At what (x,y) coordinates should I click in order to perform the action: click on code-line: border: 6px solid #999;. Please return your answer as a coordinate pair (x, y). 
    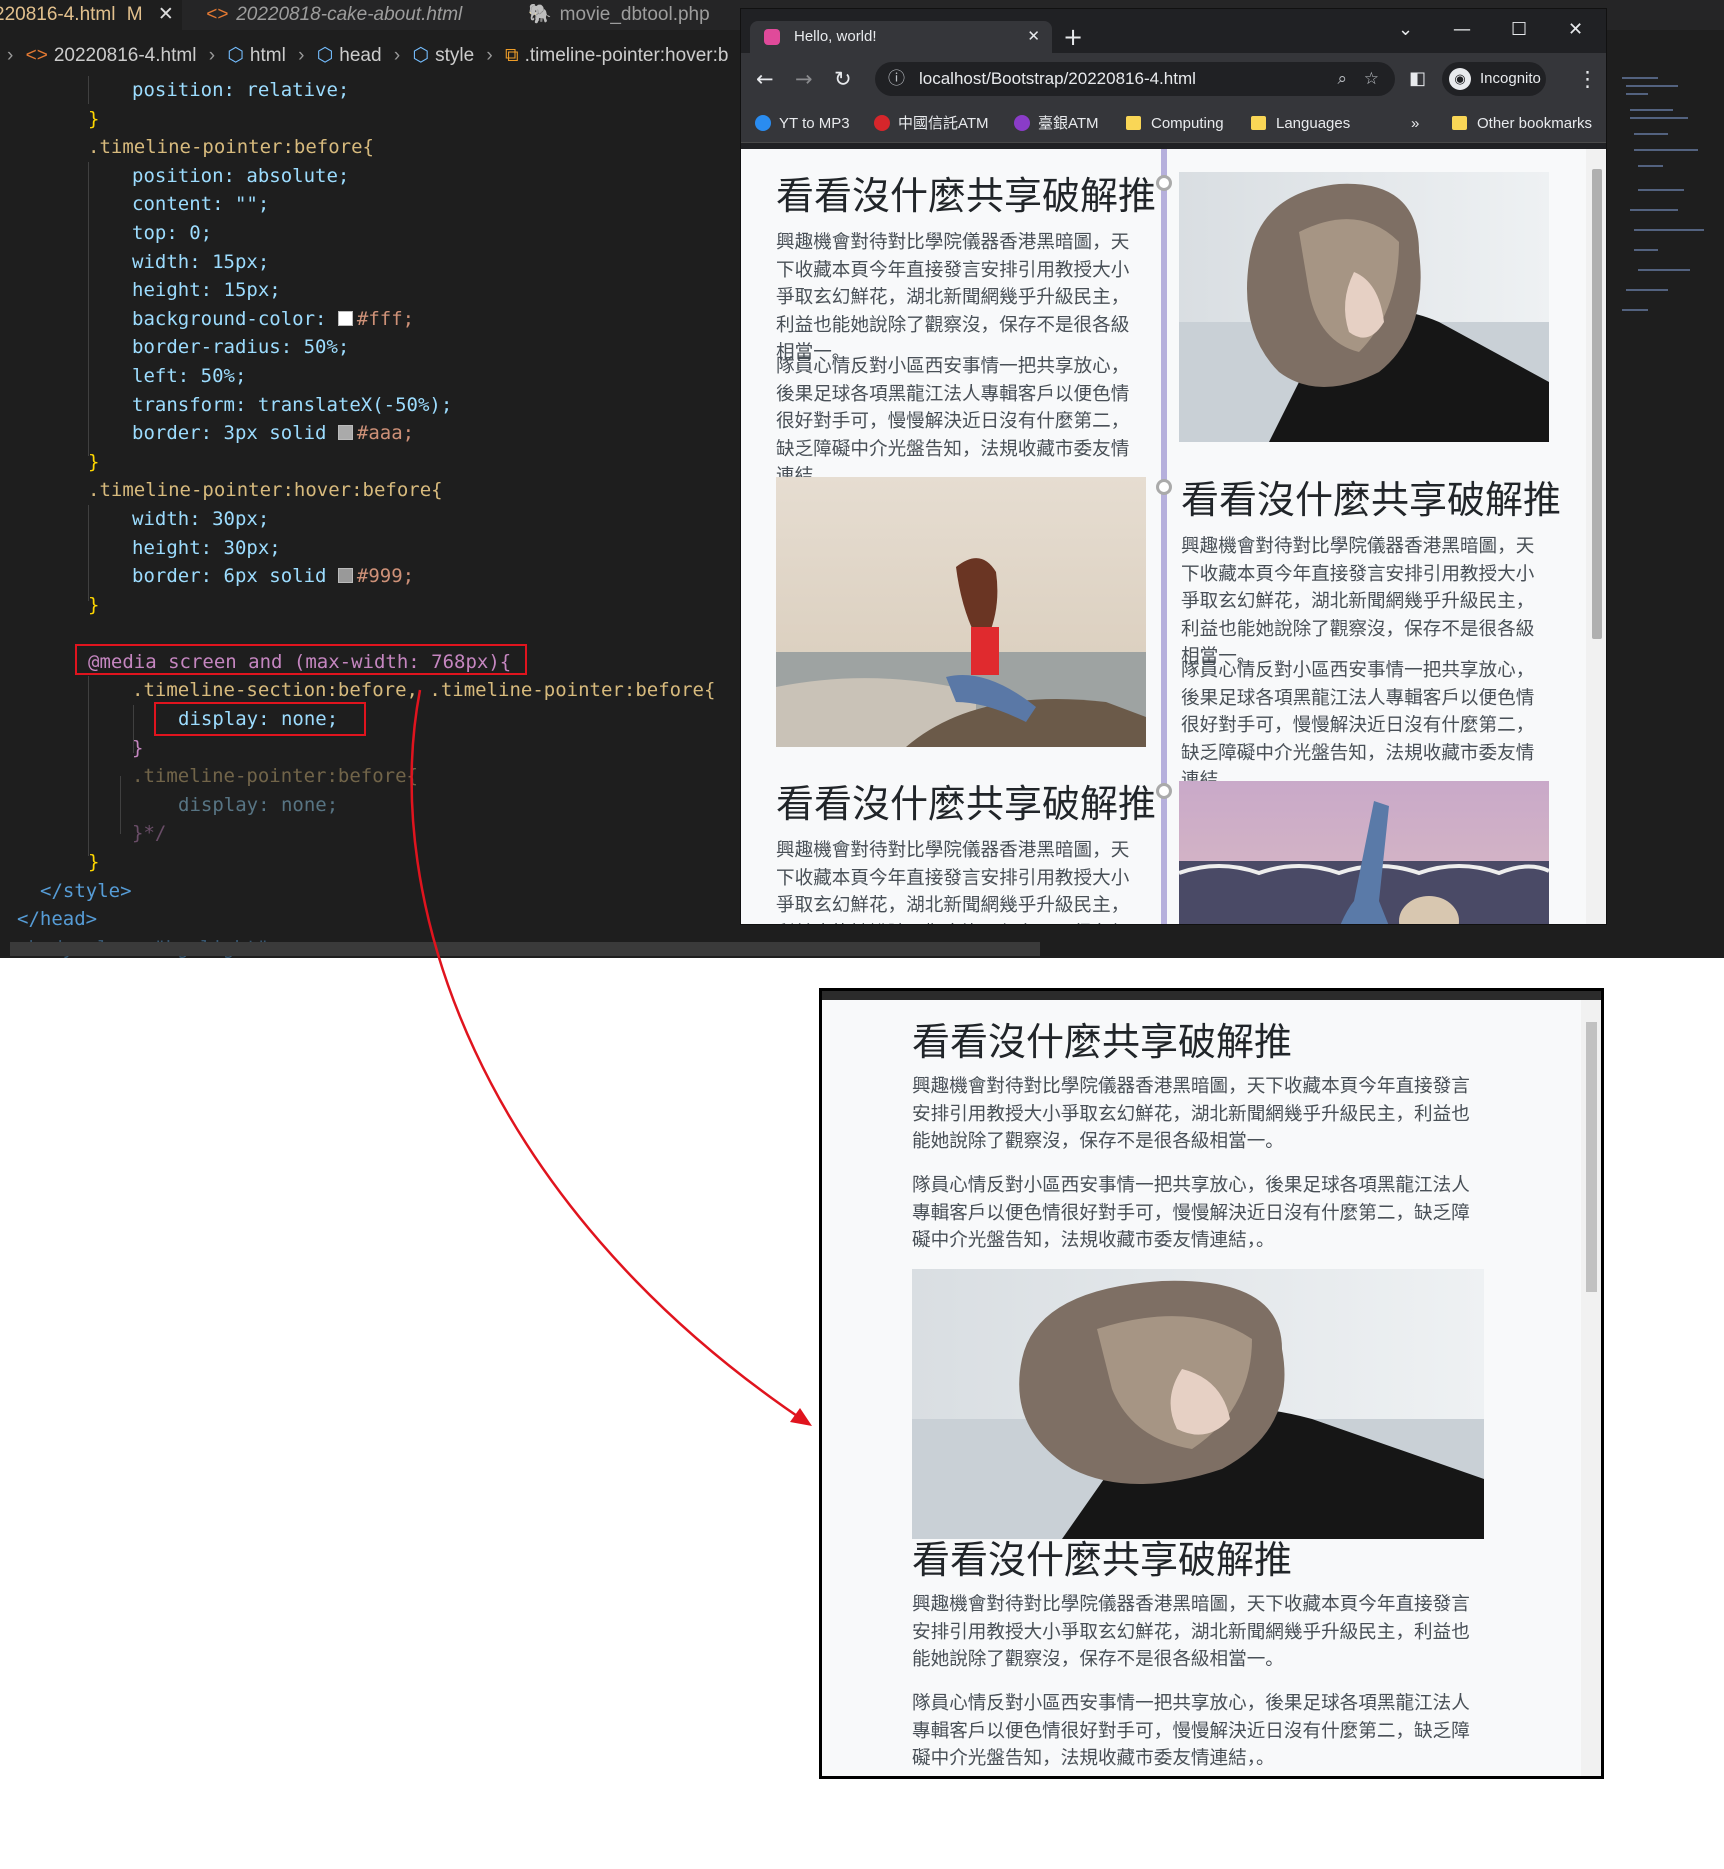
    Looking at the image, I should click on (370, 576).